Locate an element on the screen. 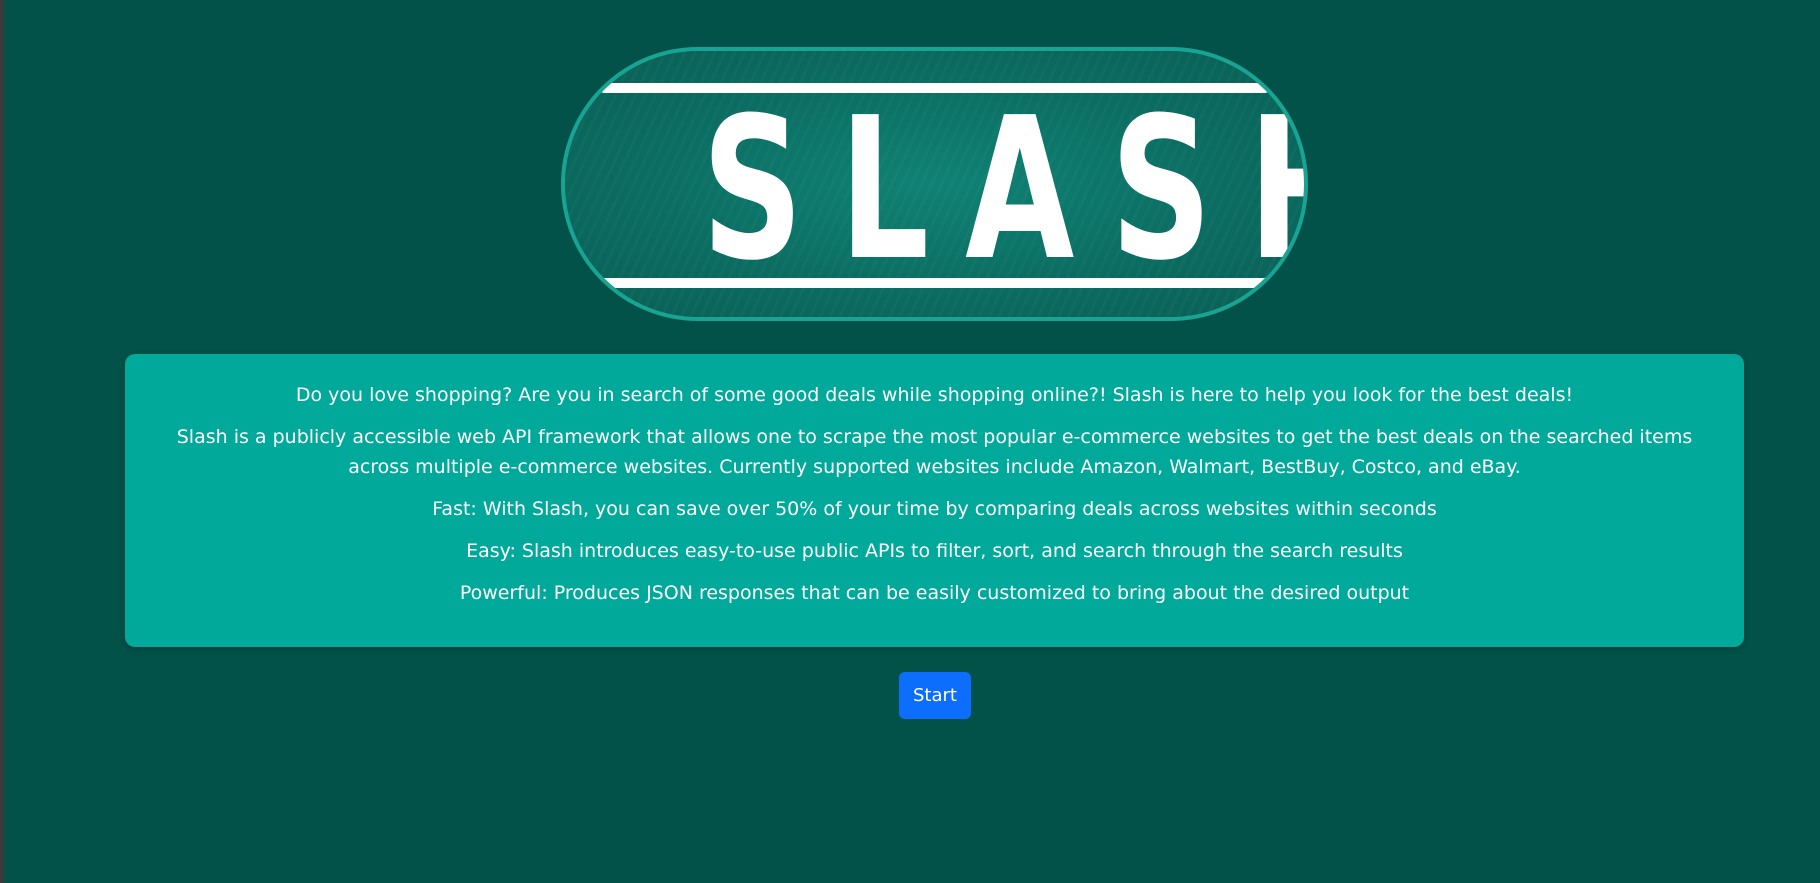 The height and width of the screenshot is (883, 1820). window-left-edge is located at coordinates (2, 441).